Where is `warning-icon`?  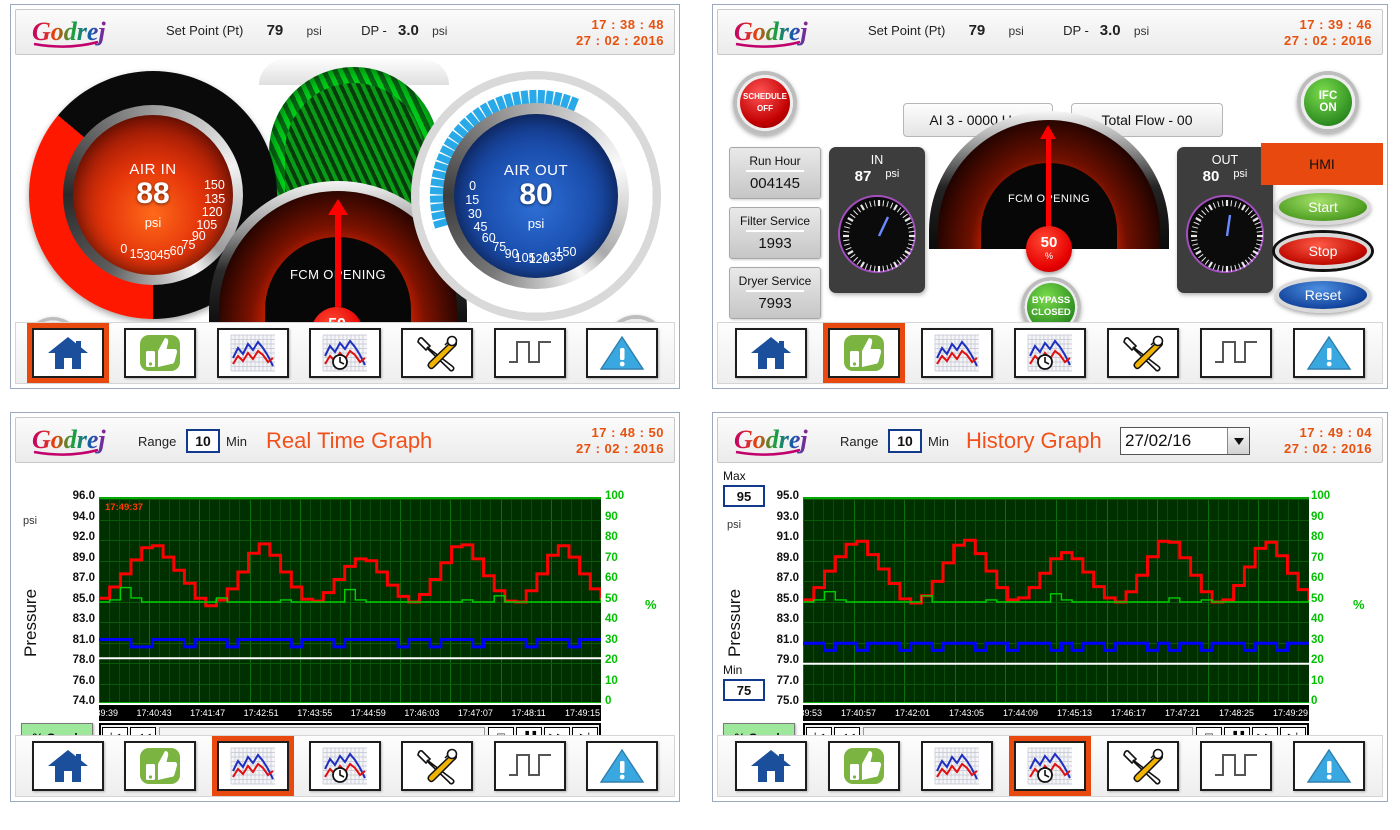 warning-icon is located at coordinates (1329, 766).